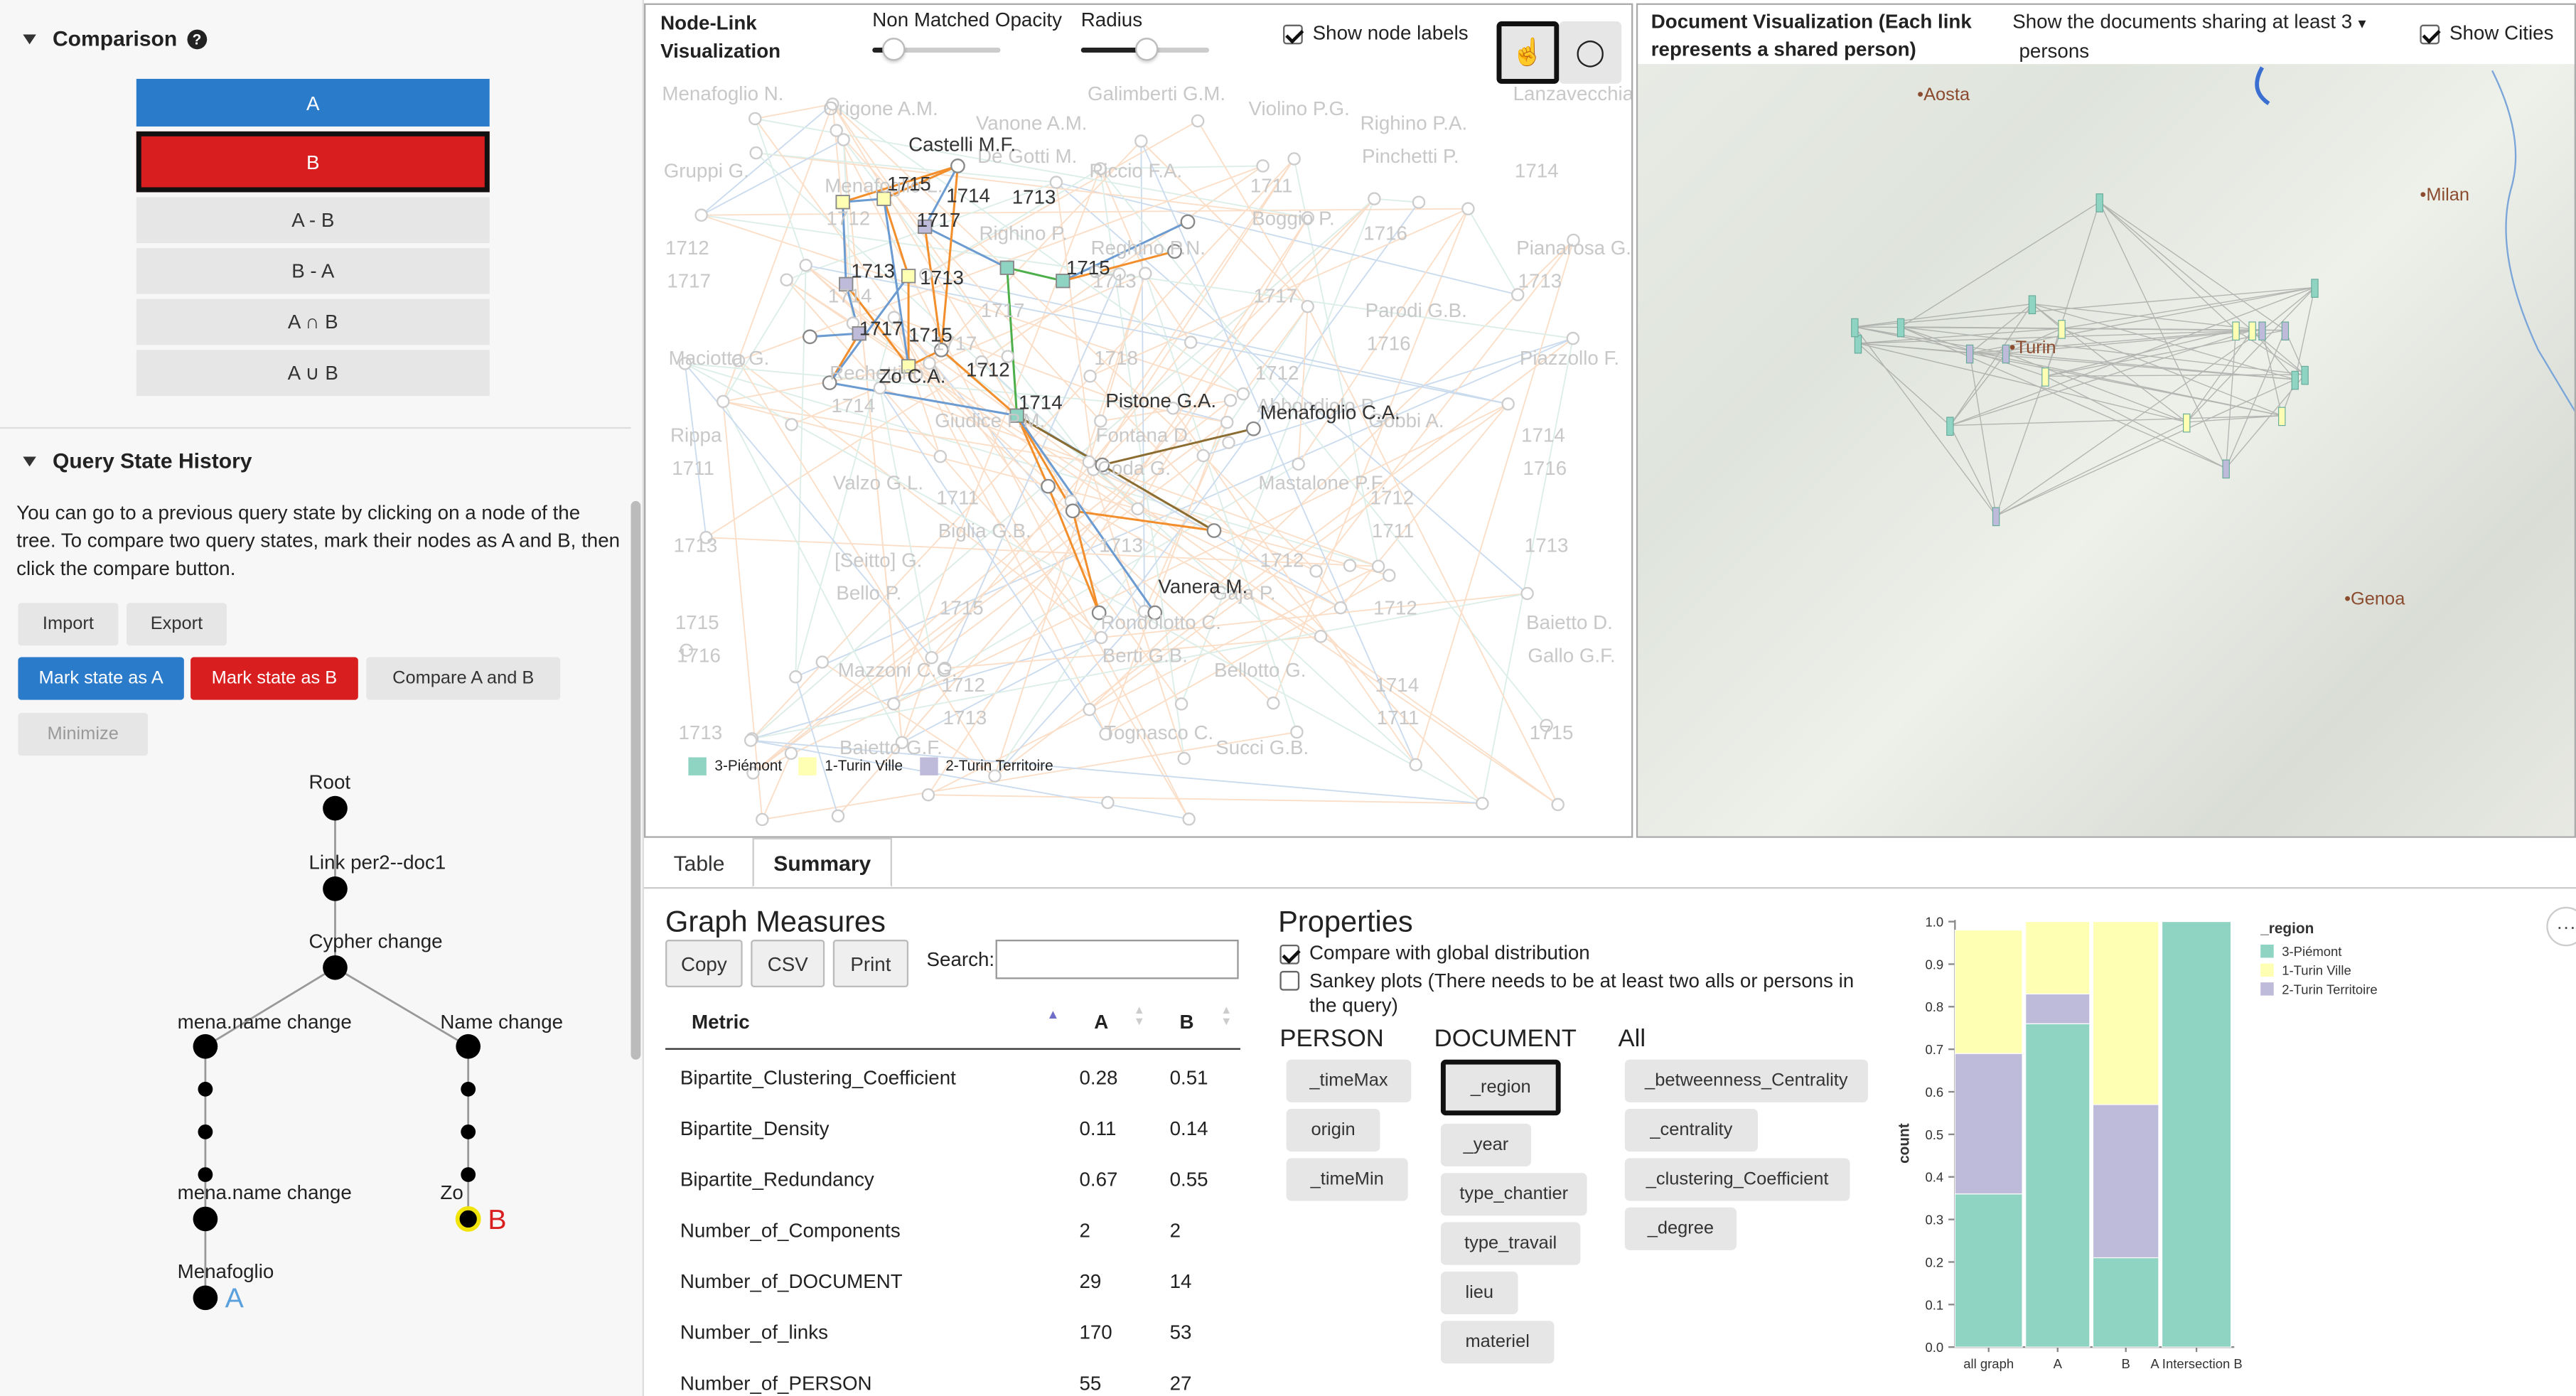 Image resolution: width=2576 pixels, height=1396 pixels. What do you see at coordinates (1479, 1292) in the screenshot?
I see `prop-document-lieu: lieu` at bounding box center [1479, 1292].